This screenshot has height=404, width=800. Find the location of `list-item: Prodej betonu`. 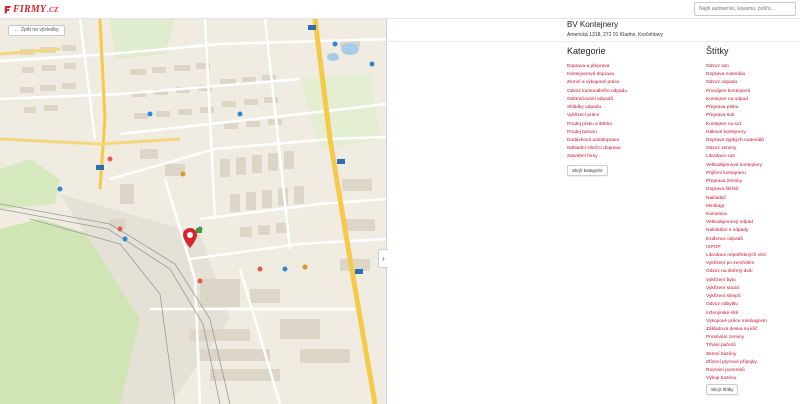

list-item: Prodej betonu is located at coordinates (597, 133).